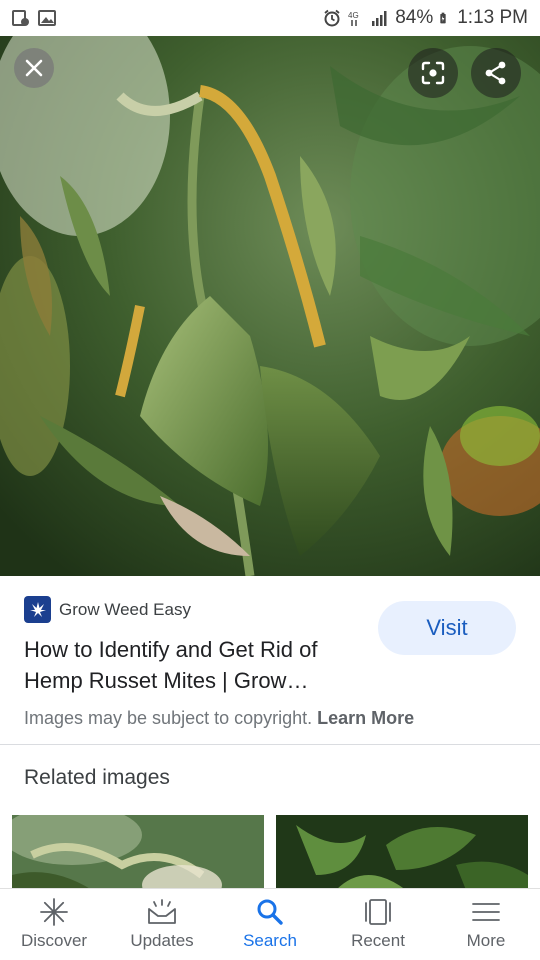 This screenshot has height=960, width=540. What do you see at coordinates (378, 940) in the screenshot?
I see `nav-label-recent: Recent` at bounding box center [378, 940].